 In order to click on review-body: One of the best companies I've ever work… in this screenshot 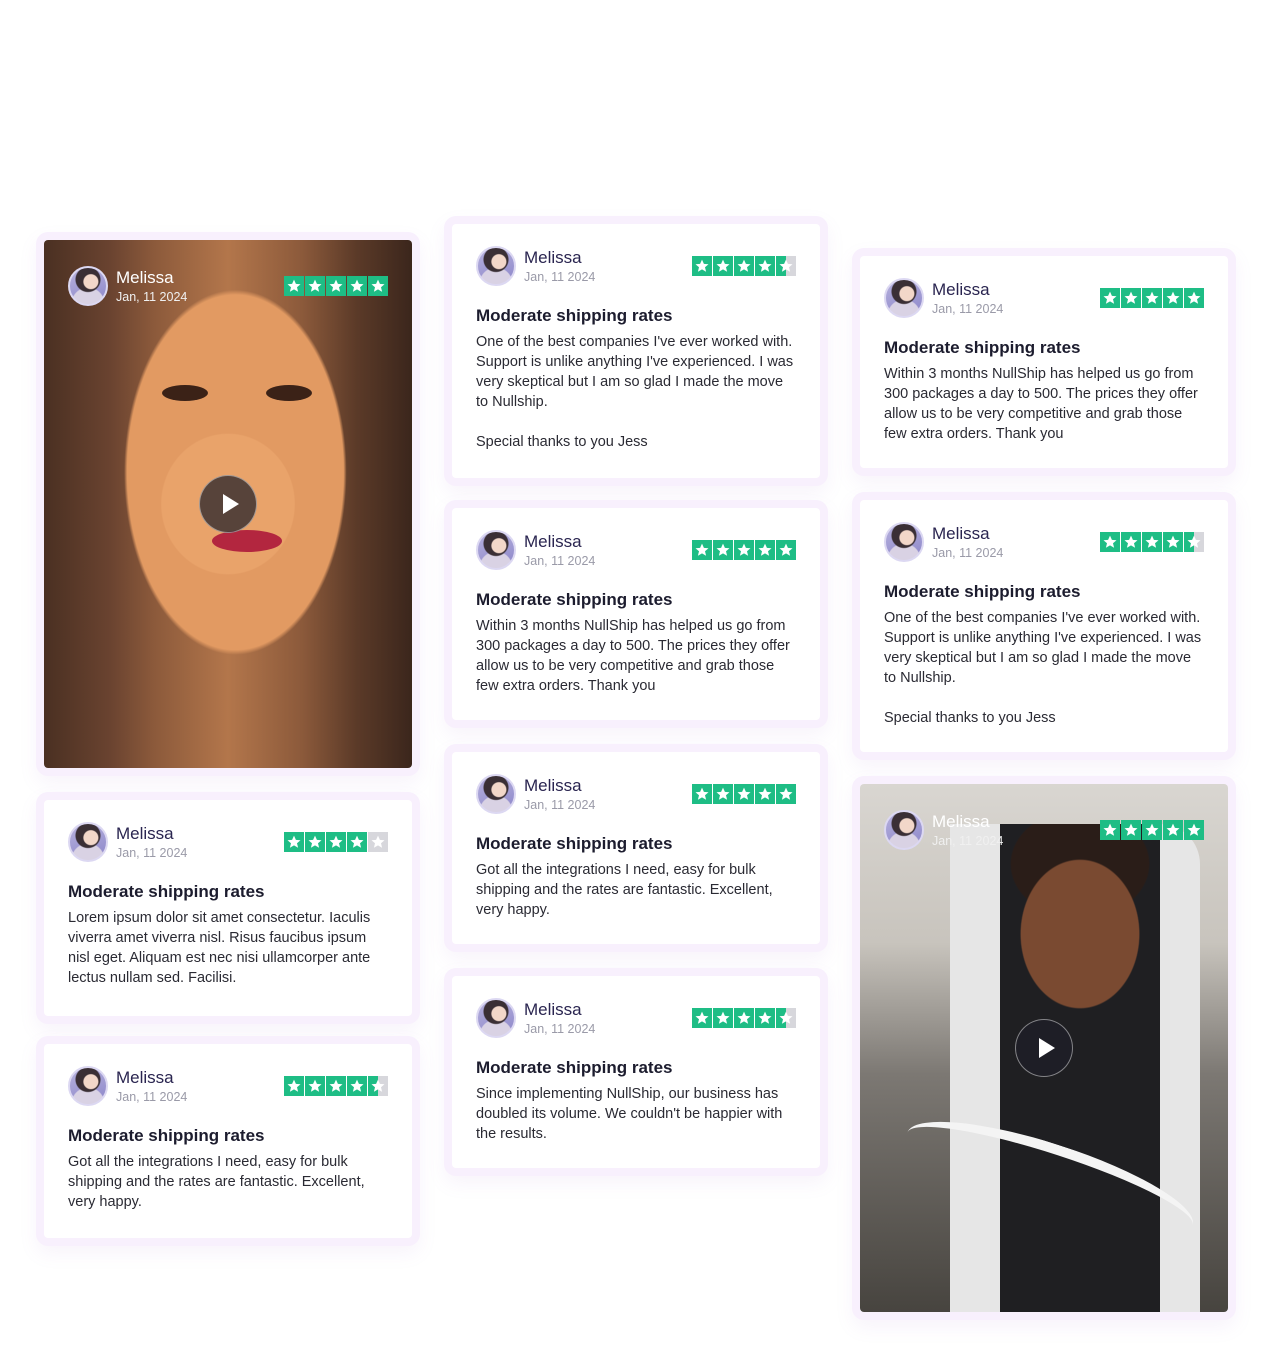, I will do `click(636, 392)`.